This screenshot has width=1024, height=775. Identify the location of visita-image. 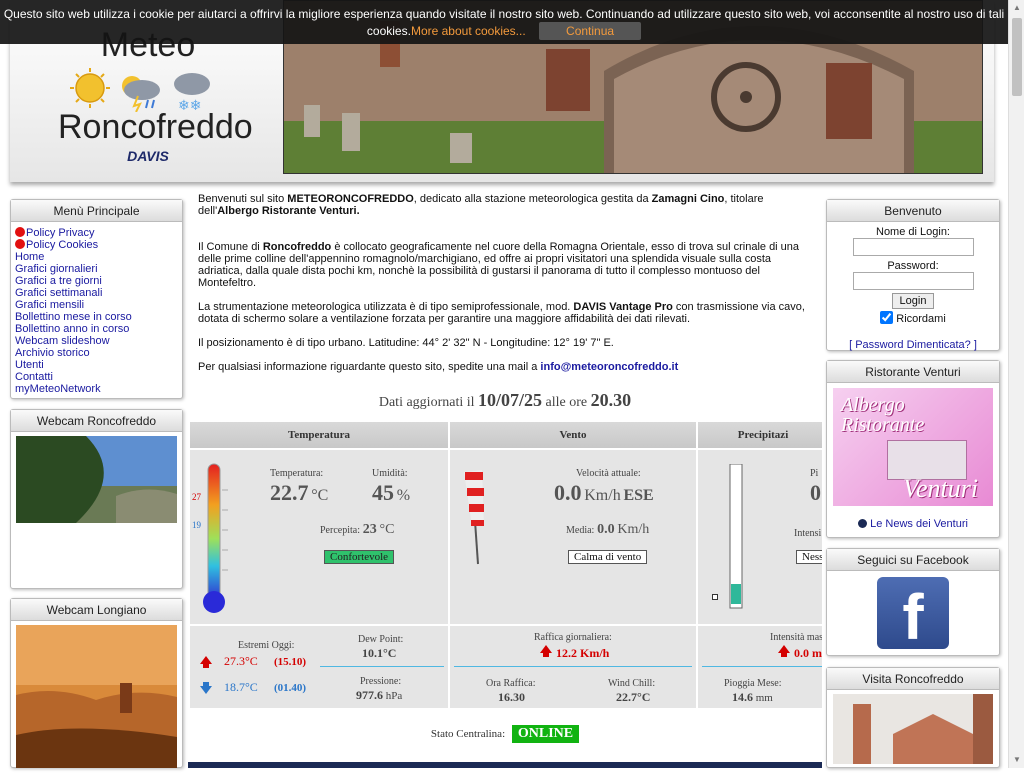
(913, 729).